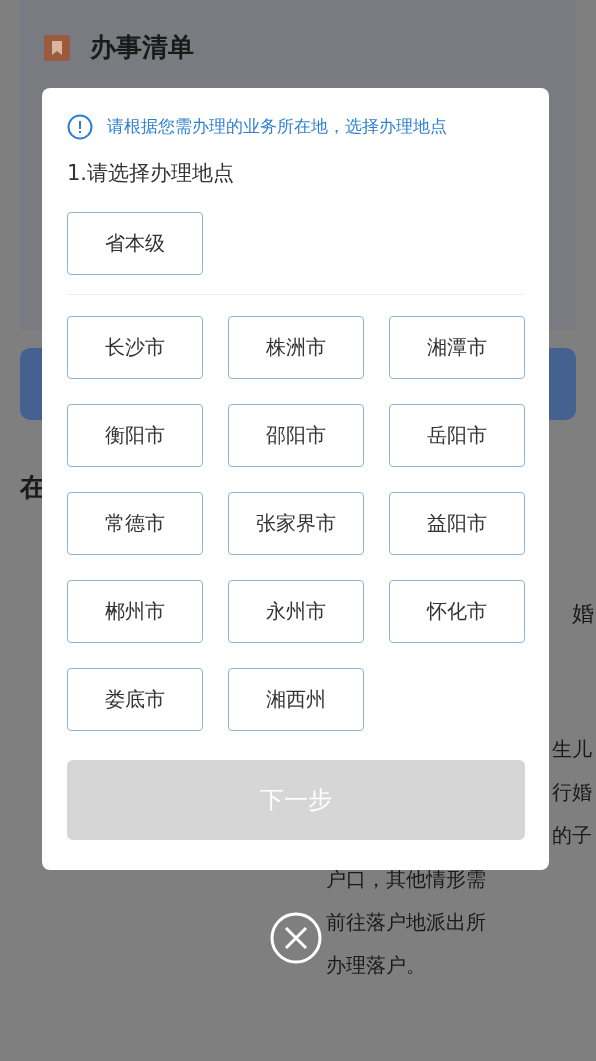 This screenshot has width=596, height=1061. I want to click on location-option: 永州市, so click(296, 611).